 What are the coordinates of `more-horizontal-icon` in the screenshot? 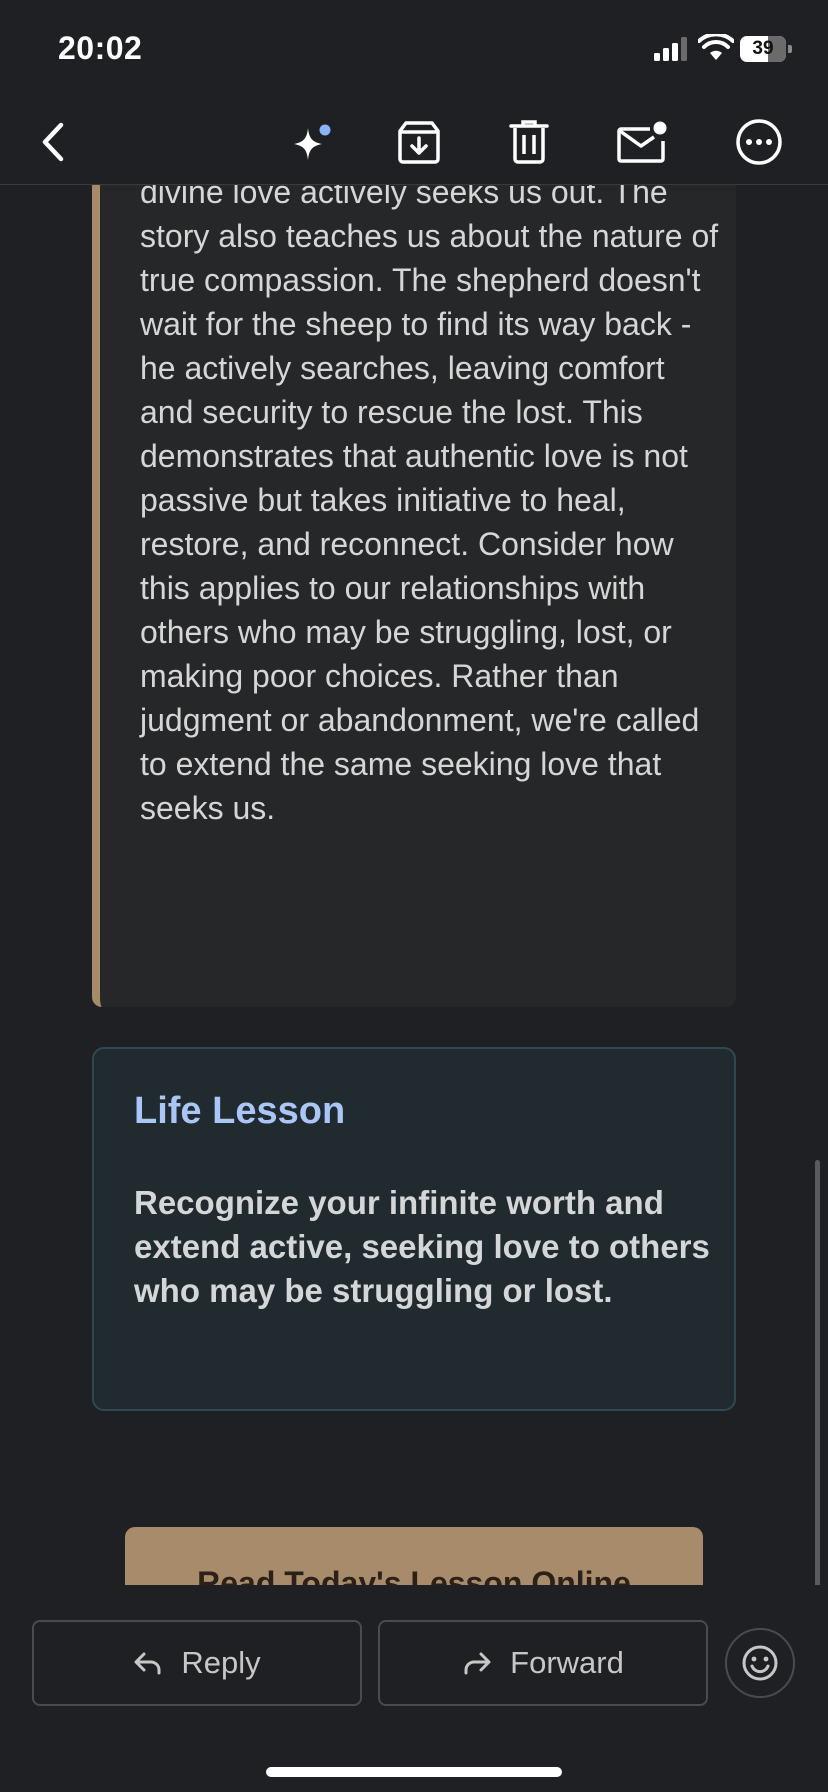 It's located at (759, 142).